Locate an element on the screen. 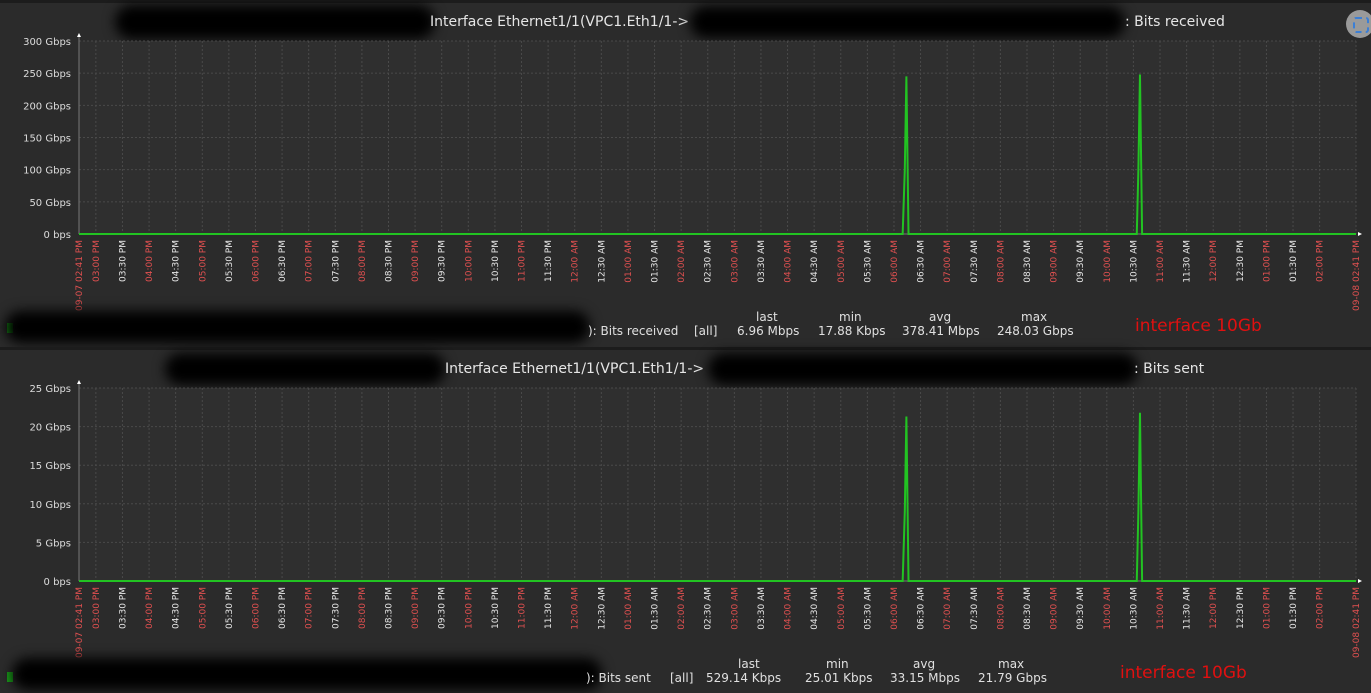 The width and height of the screenshot is (1371, 693). legend-last-value: 529.14 Kbps is located at coordinates (744, 678).